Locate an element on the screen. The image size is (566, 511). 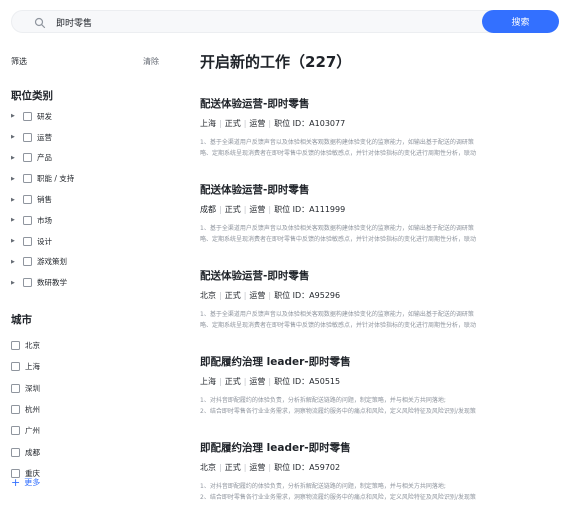
job-meta: 上海 | 正式 | 运营 | 职位 ID：A50515 is located at coordinates (270, 381).